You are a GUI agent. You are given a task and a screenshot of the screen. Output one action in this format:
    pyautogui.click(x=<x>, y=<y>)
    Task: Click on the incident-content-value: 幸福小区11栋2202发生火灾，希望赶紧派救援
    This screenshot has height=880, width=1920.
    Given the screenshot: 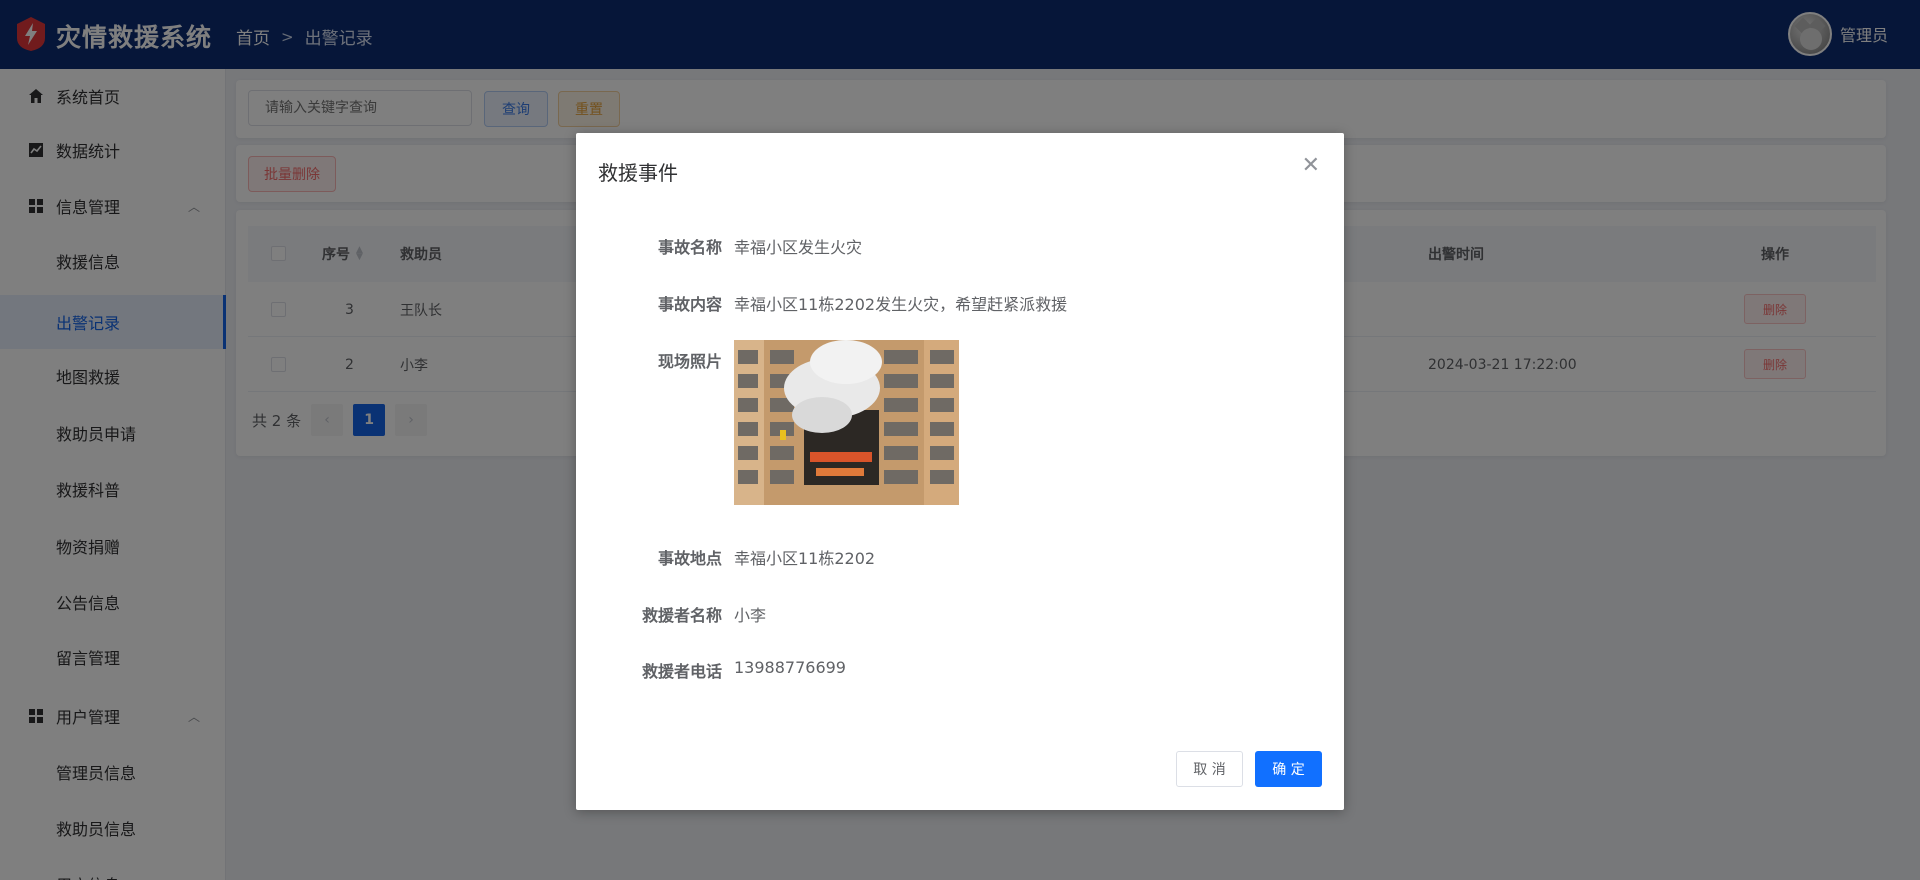 What is the action you would take?
    pyautogui.click(x=901, y=304)
    